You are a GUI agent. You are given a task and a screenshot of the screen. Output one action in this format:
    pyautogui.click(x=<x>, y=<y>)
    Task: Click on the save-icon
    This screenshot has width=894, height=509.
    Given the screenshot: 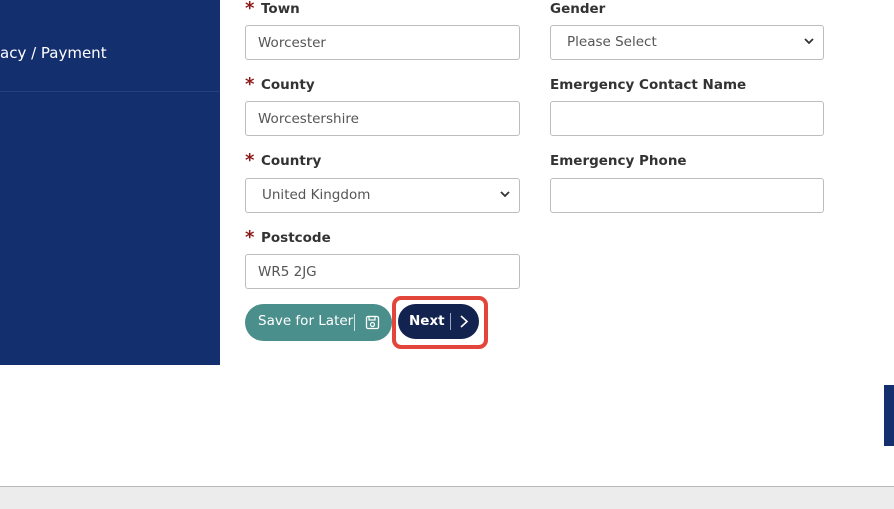 What is the action you would take?
    pyautogui.click(x=372, y=322)
    